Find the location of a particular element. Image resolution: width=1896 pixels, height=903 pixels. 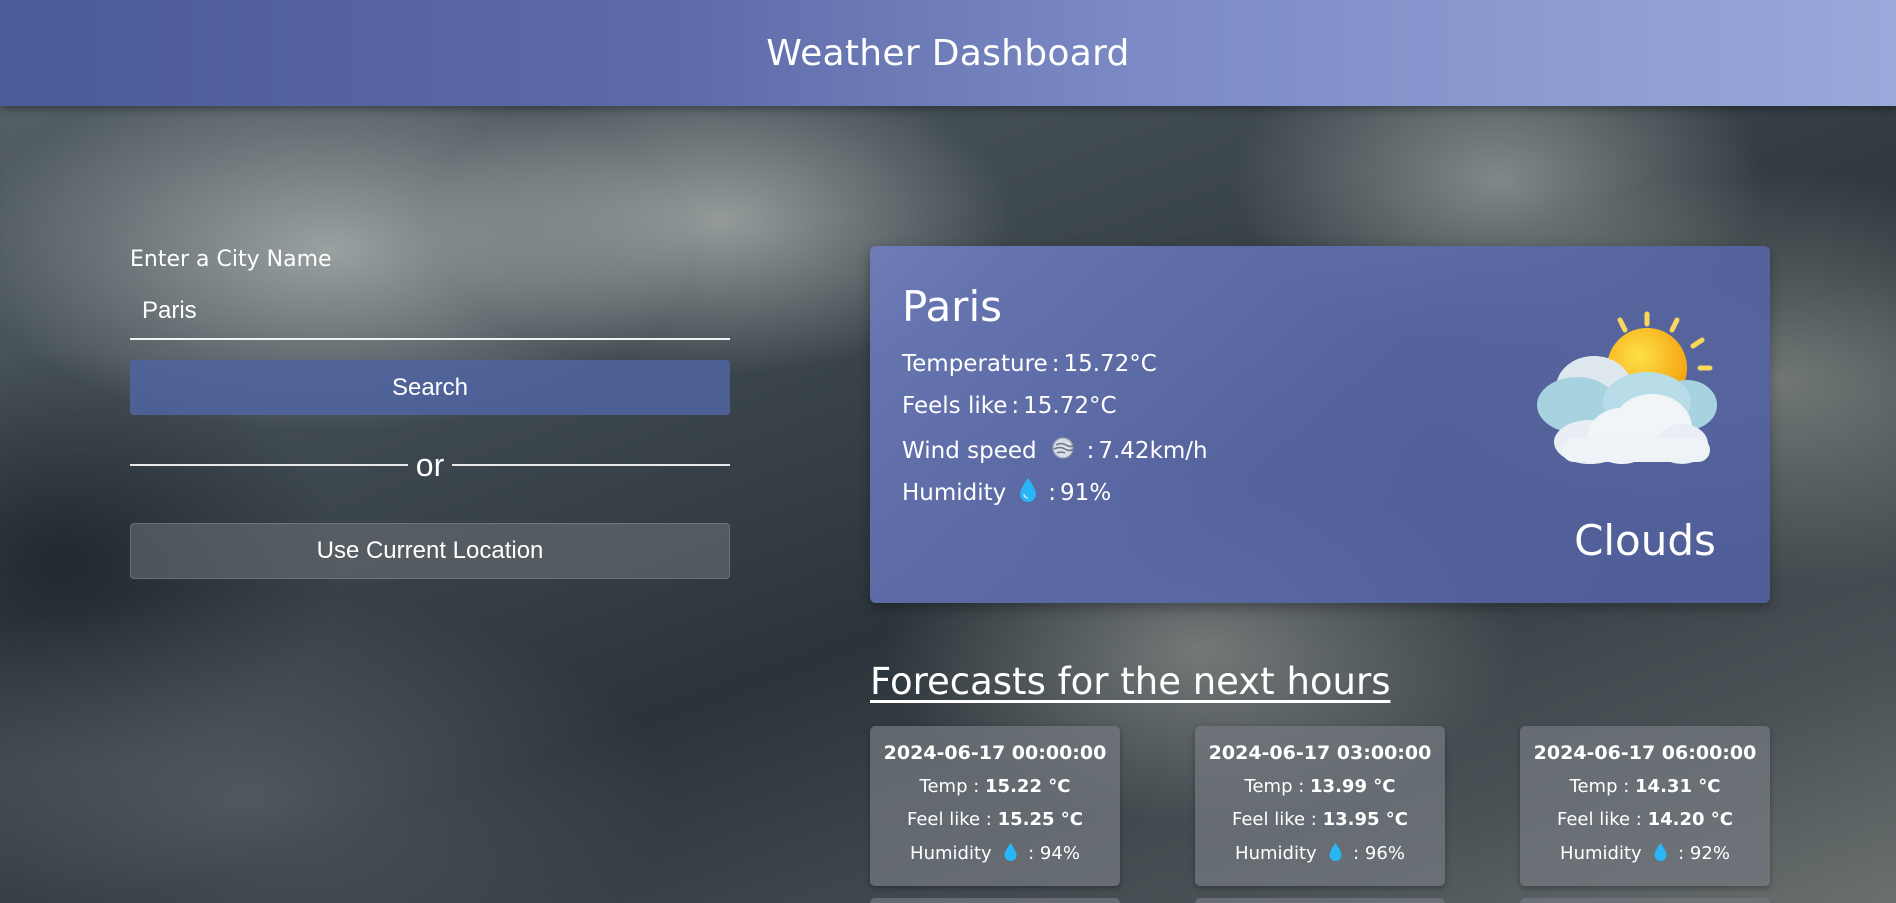

divider-line-left is located at coordinates (269, 465).